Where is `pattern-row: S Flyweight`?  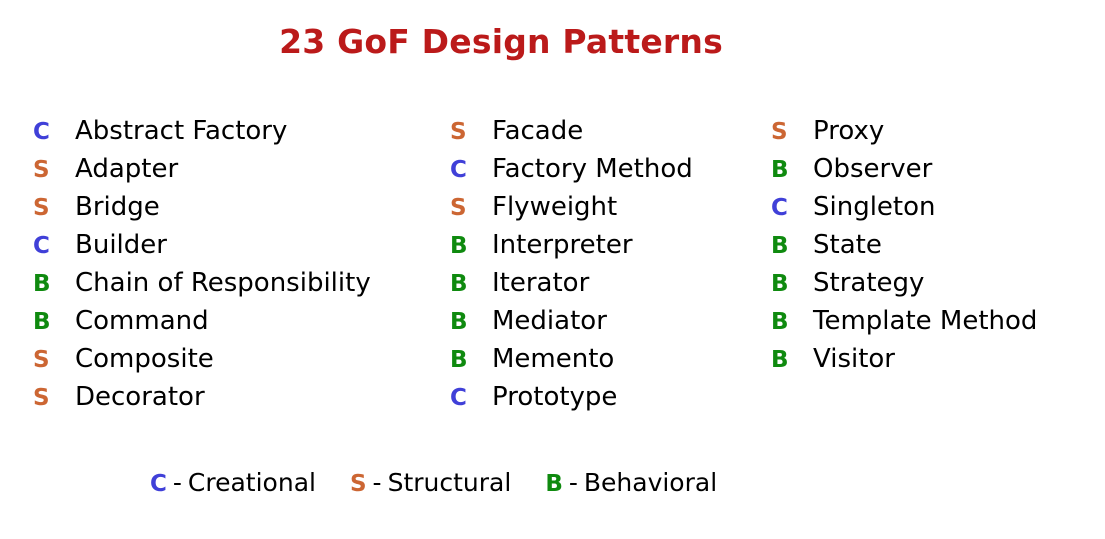 pattern-row: S Flyweight is located at coordinates (571, 207).